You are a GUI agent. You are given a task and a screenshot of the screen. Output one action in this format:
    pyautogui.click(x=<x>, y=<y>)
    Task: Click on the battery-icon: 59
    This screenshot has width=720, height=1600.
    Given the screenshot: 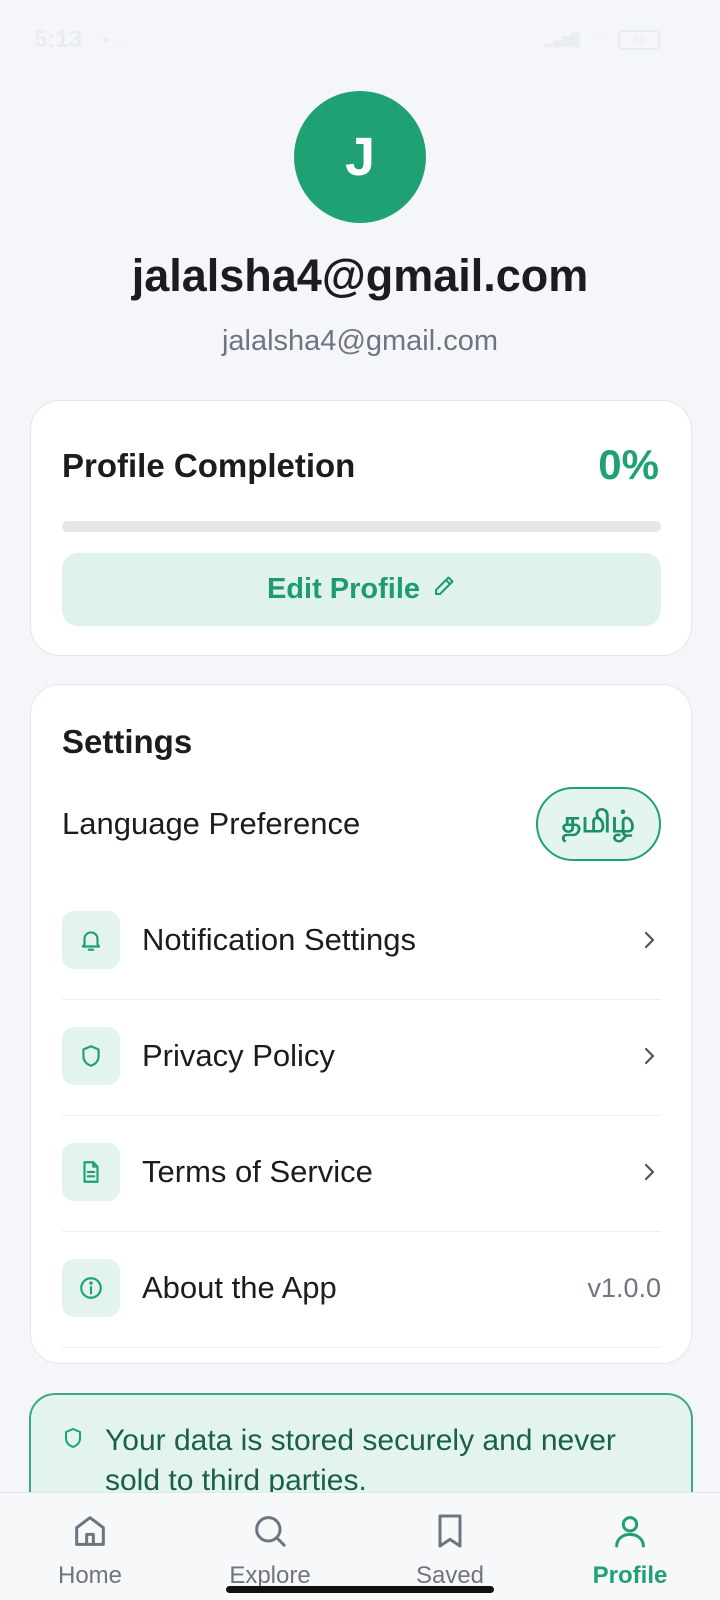 What is the action you would take?
    pyautogui.click(x=639, y=40)
    